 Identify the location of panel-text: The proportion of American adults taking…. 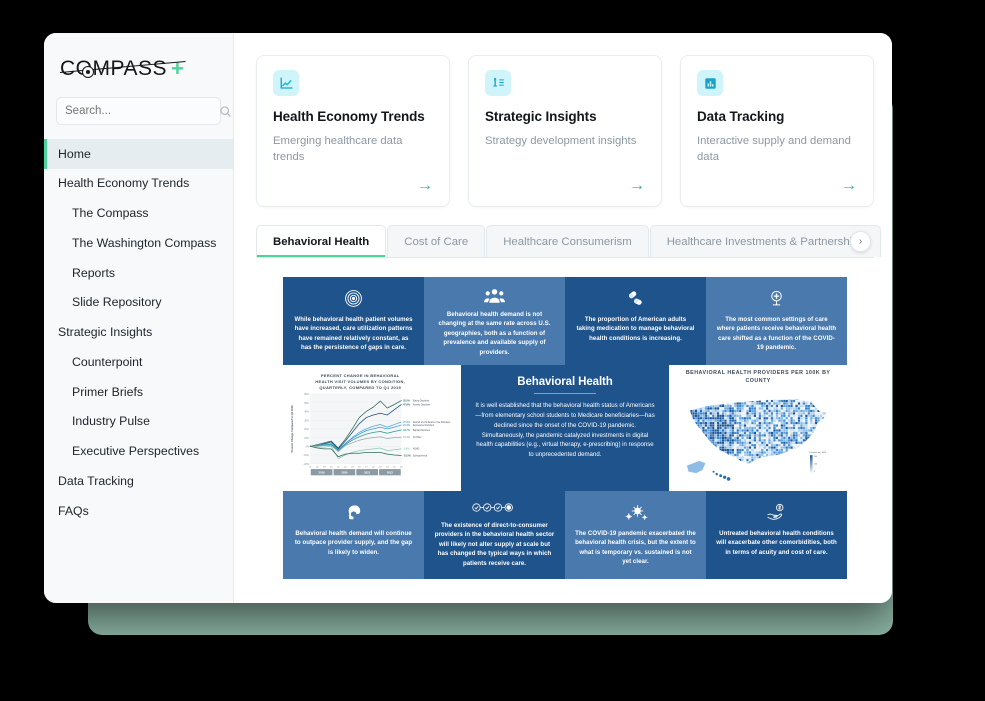
(635, 329).